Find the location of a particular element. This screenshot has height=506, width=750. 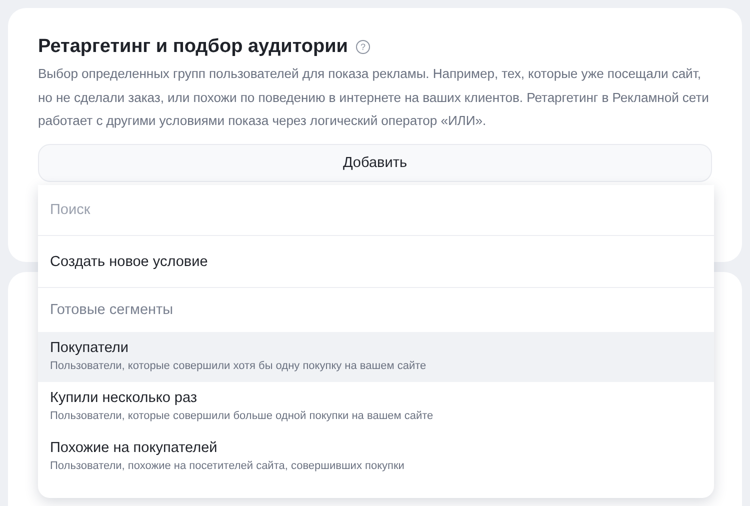

segment-option: Купили несколько раз Пользователи, которые совершили больше одной покупки на вашем сайте is located at coordinates (376, 407).